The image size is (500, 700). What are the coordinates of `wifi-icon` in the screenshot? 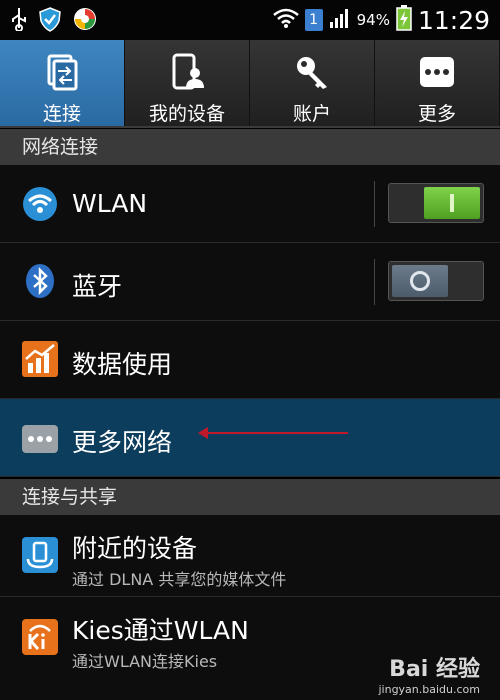 It's located at (40, 204).